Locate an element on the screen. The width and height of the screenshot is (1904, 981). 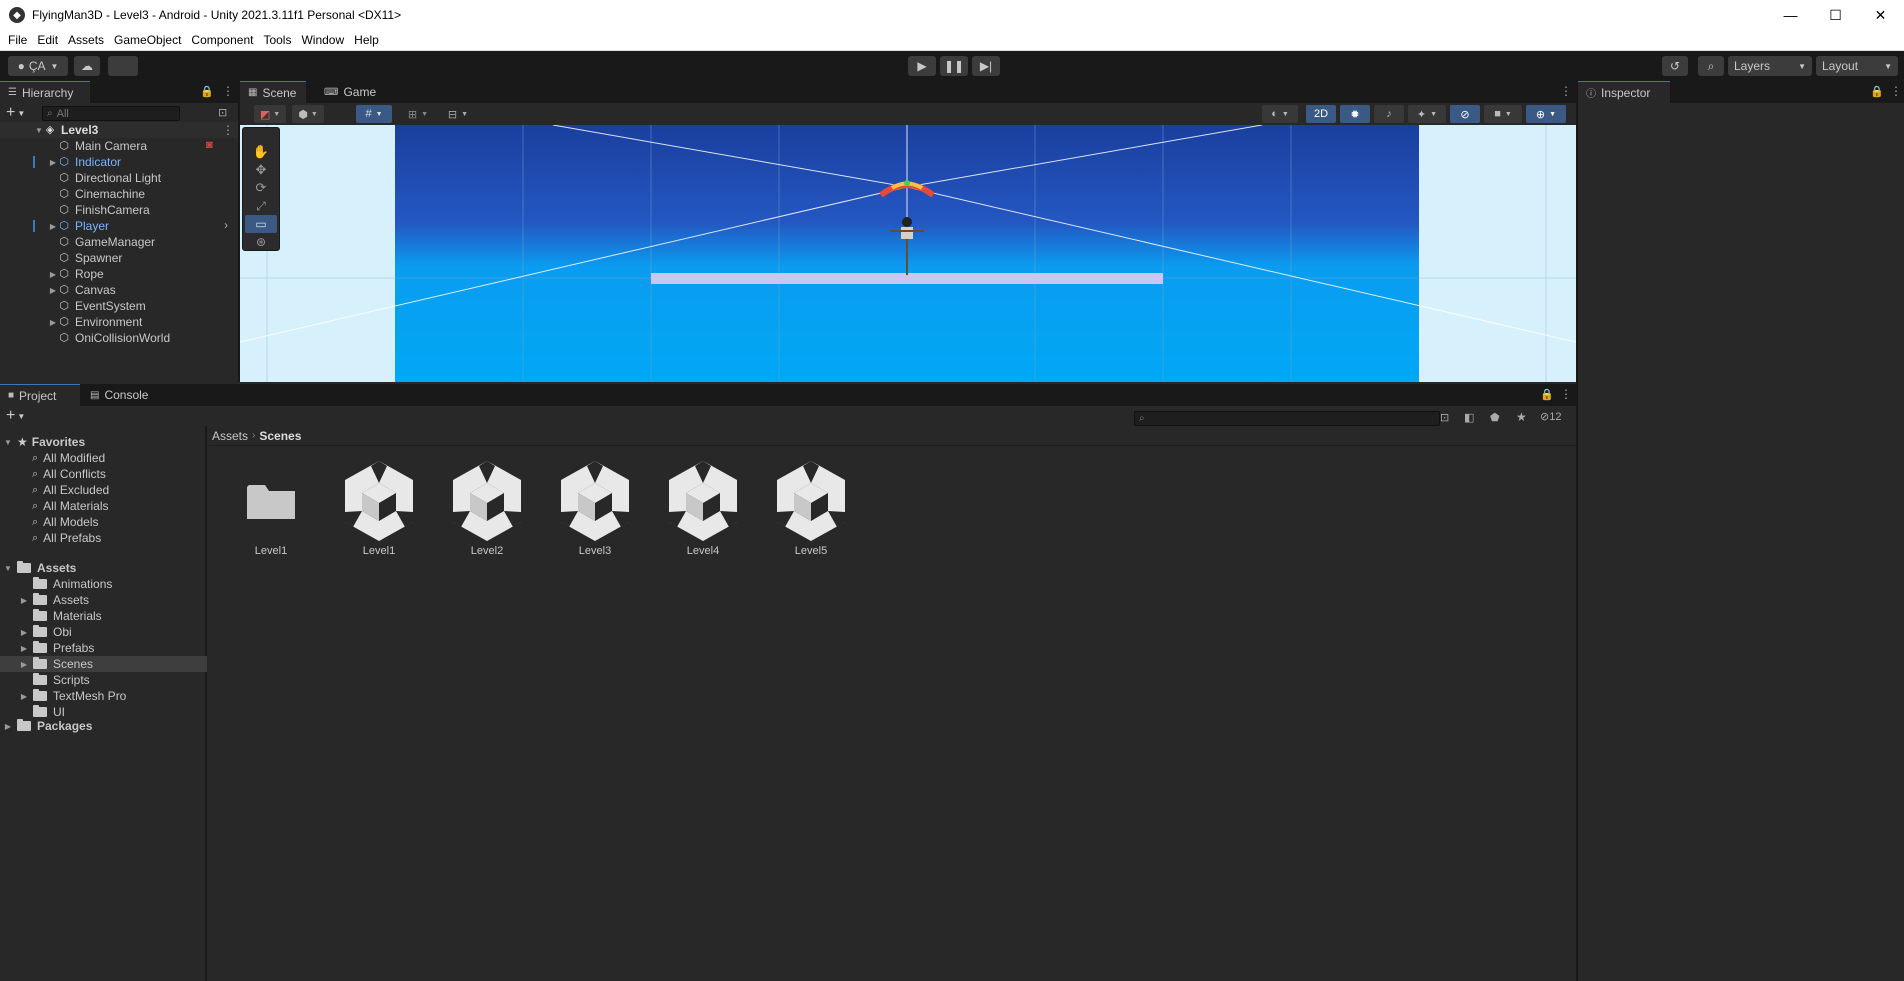
scene-asset: Level3 is located at coordinates (595, 507).